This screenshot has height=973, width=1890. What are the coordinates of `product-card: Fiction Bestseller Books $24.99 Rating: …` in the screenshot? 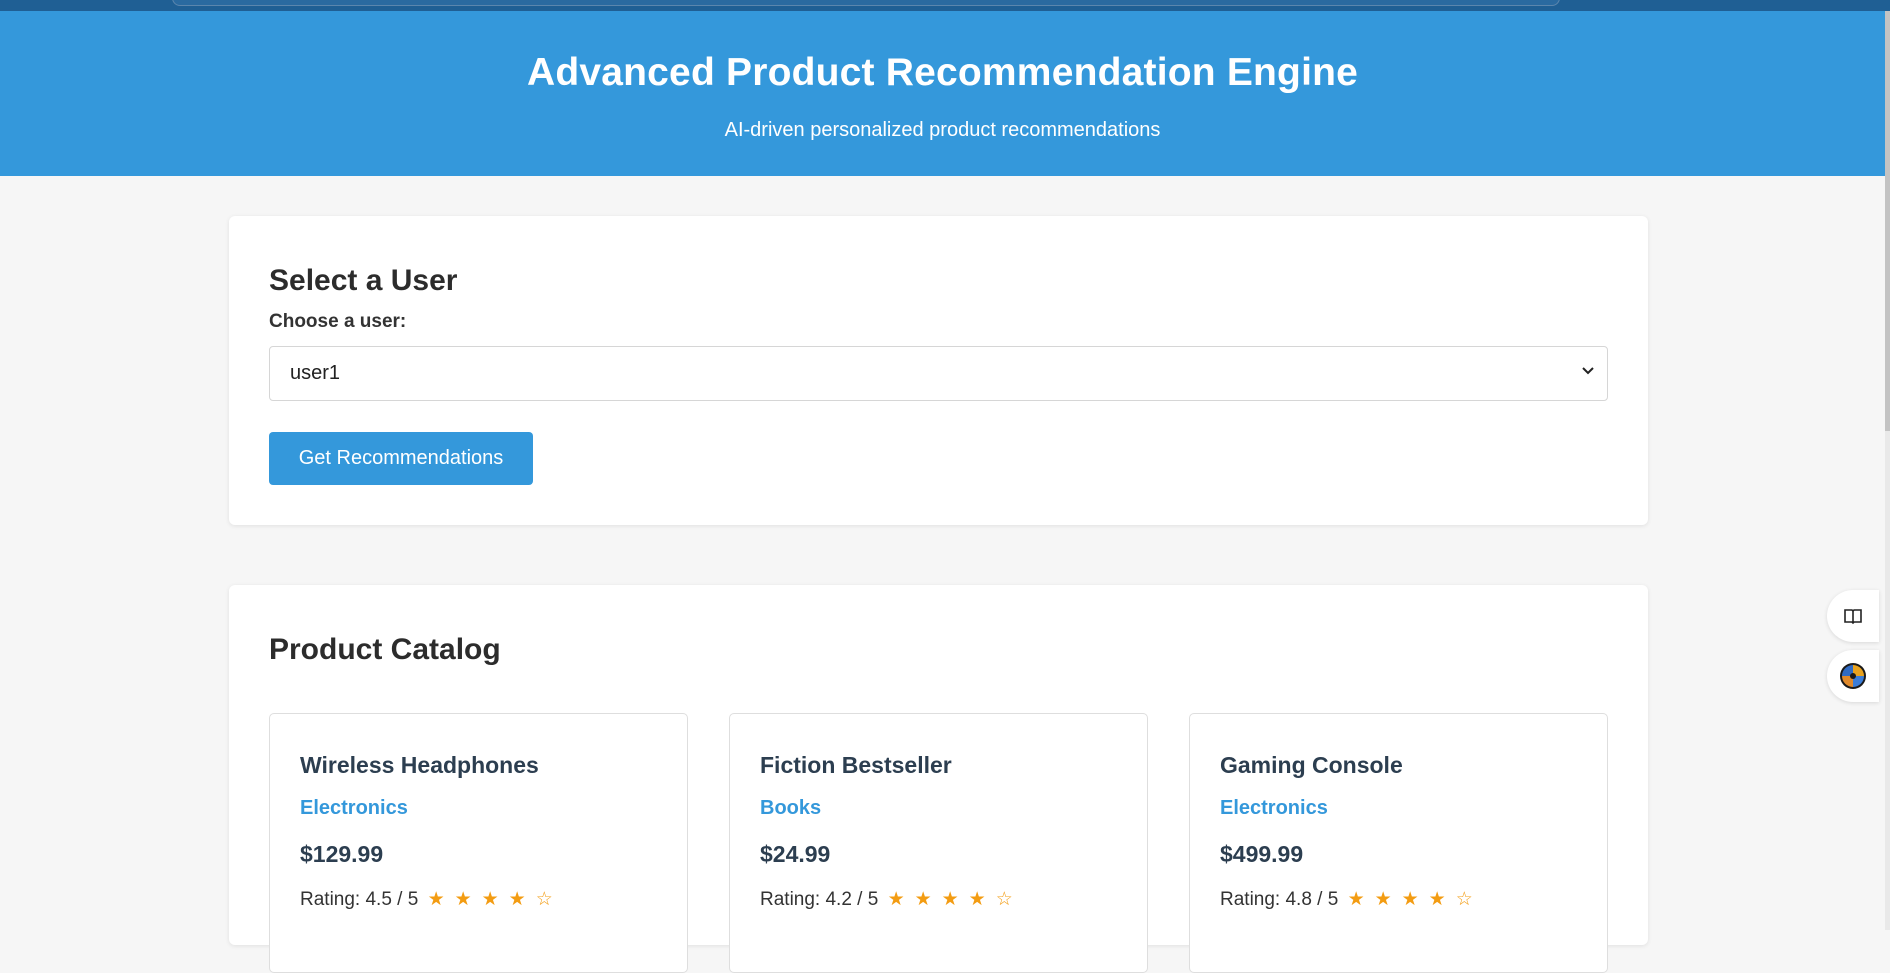 It's located at (938, 843).